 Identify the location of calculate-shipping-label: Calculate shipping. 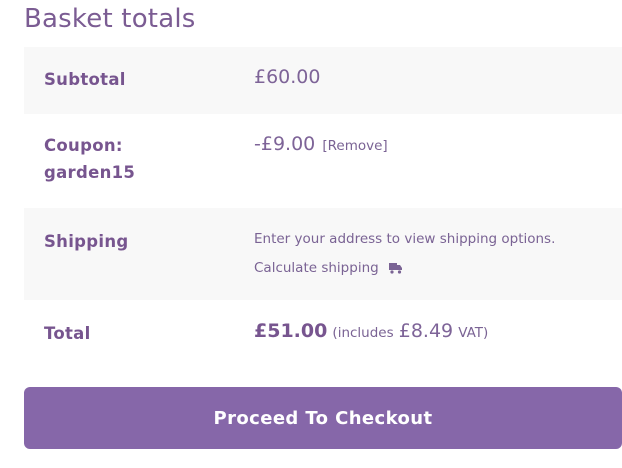
(316, 268).